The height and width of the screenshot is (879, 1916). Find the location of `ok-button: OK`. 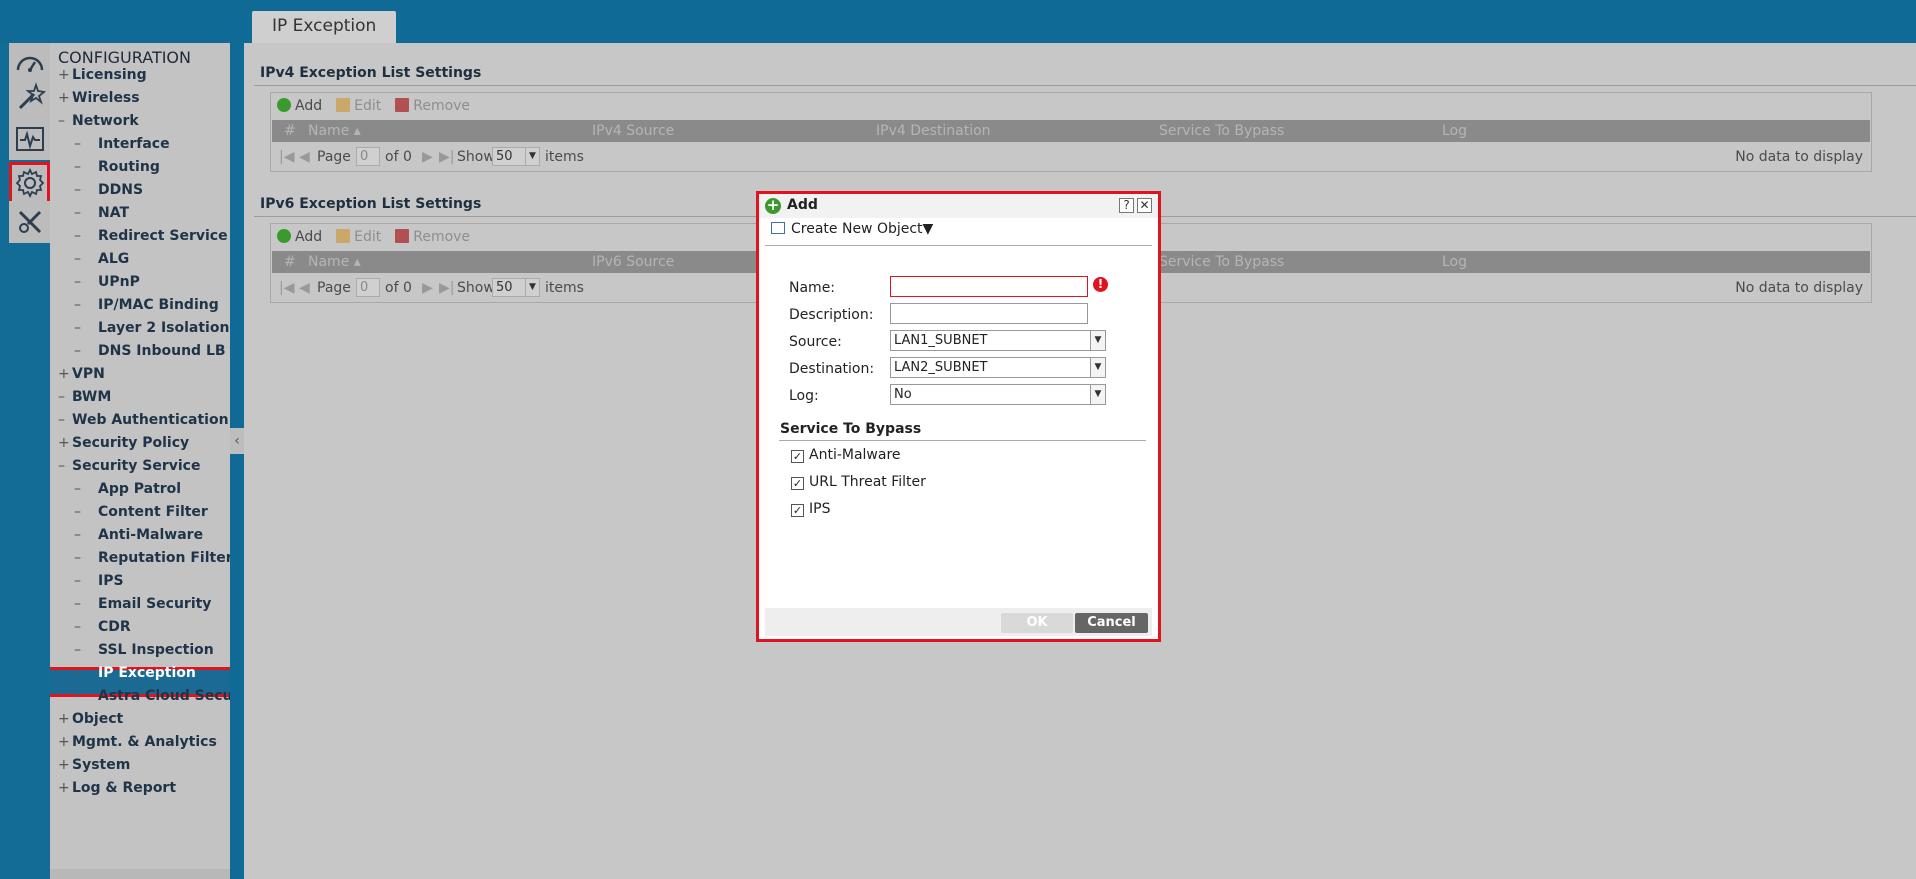

ok-button: OK is located at coordinates (1037, 623).